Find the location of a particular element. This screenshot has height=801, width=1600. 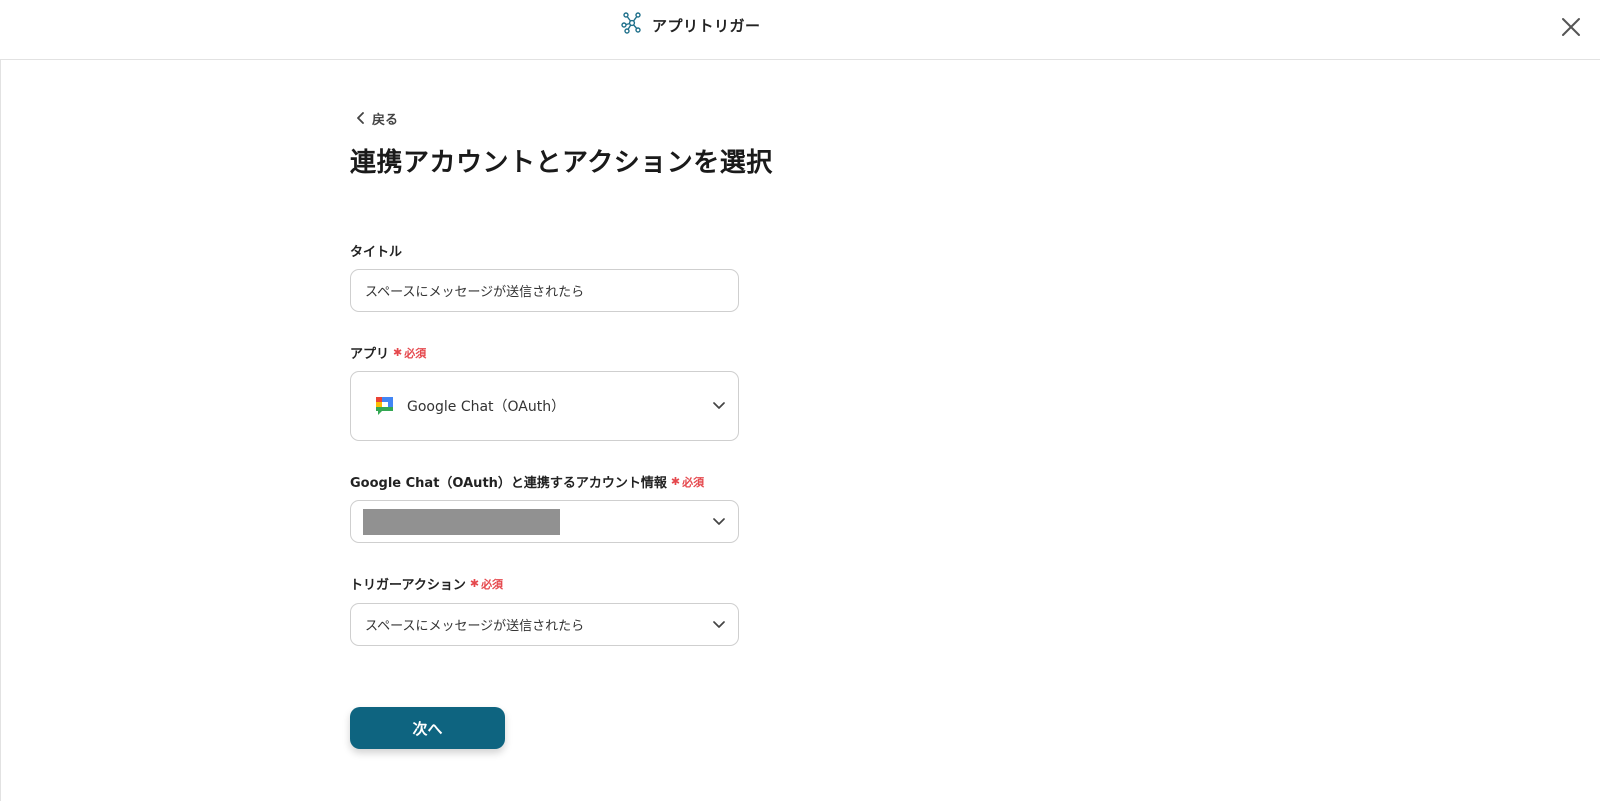

brand: アプリトリガー is located at coordinates (690, 25).